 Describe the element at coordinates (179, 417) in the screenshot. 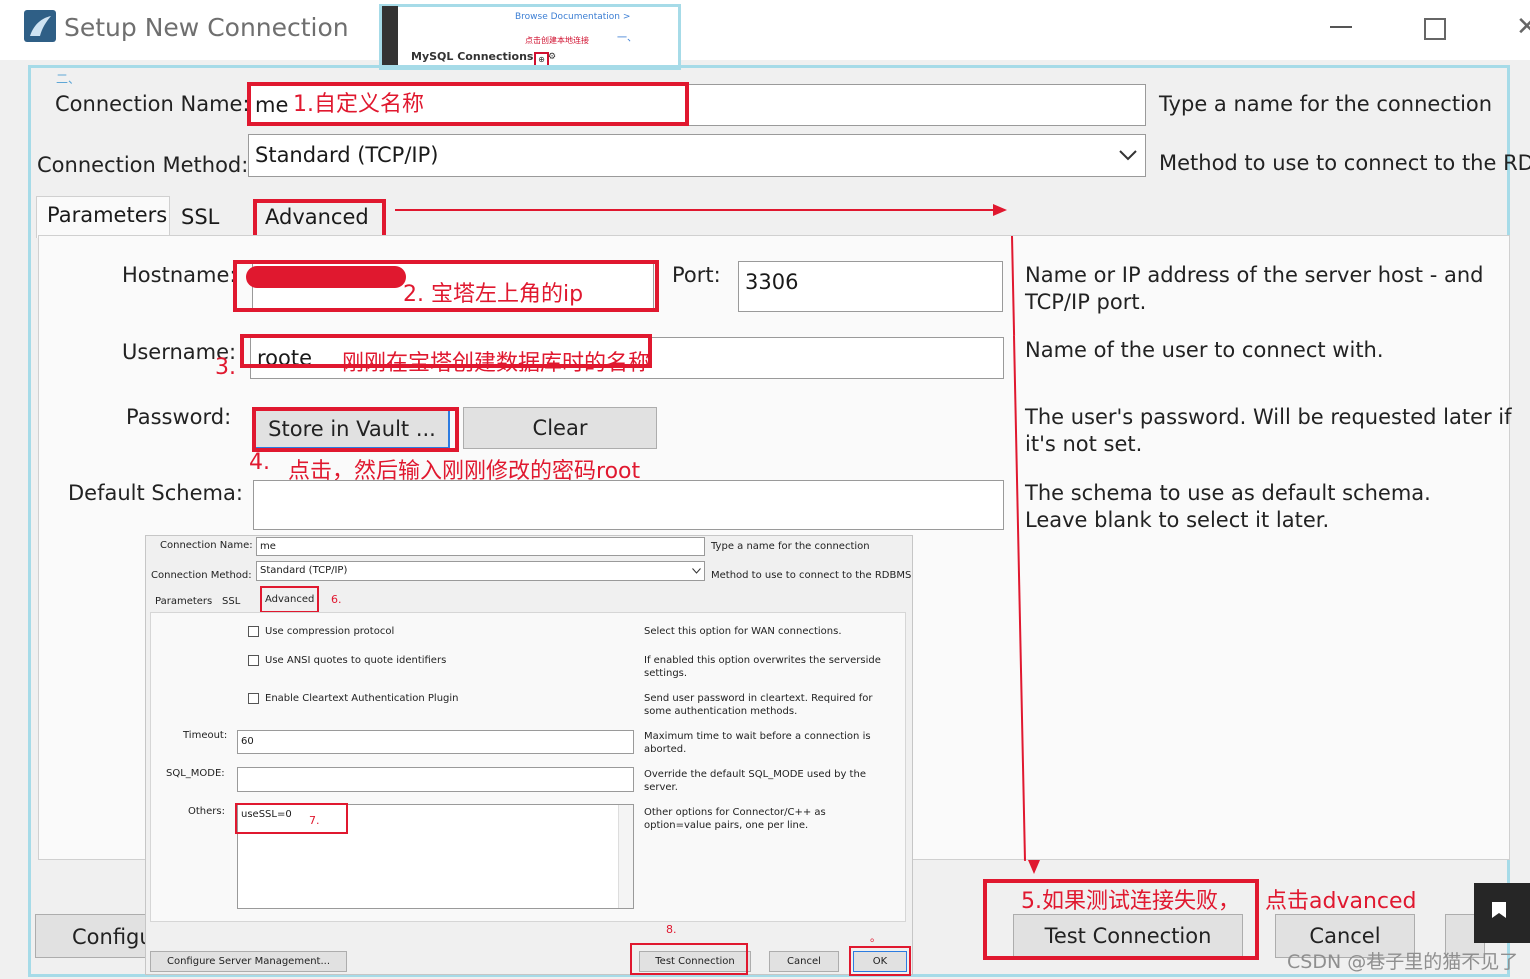

I see `password-label: Password:` at that location.